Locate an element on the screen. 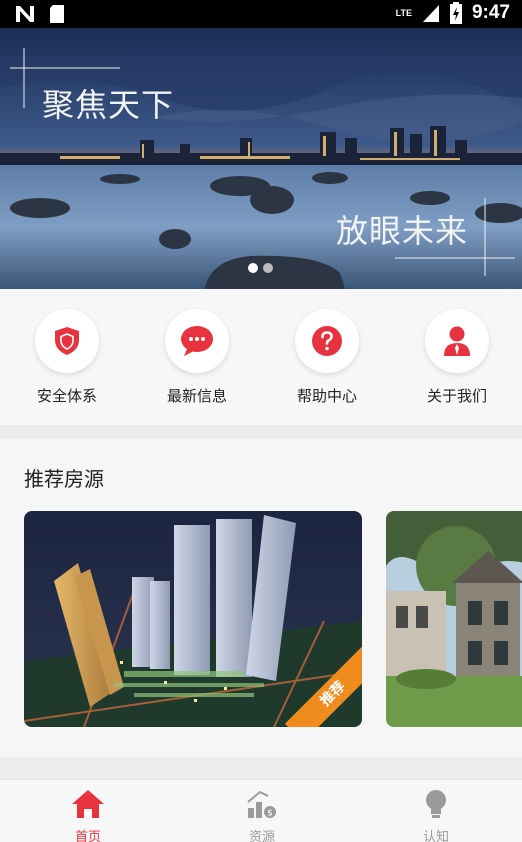  property-card is located at coordinates (454, 619).